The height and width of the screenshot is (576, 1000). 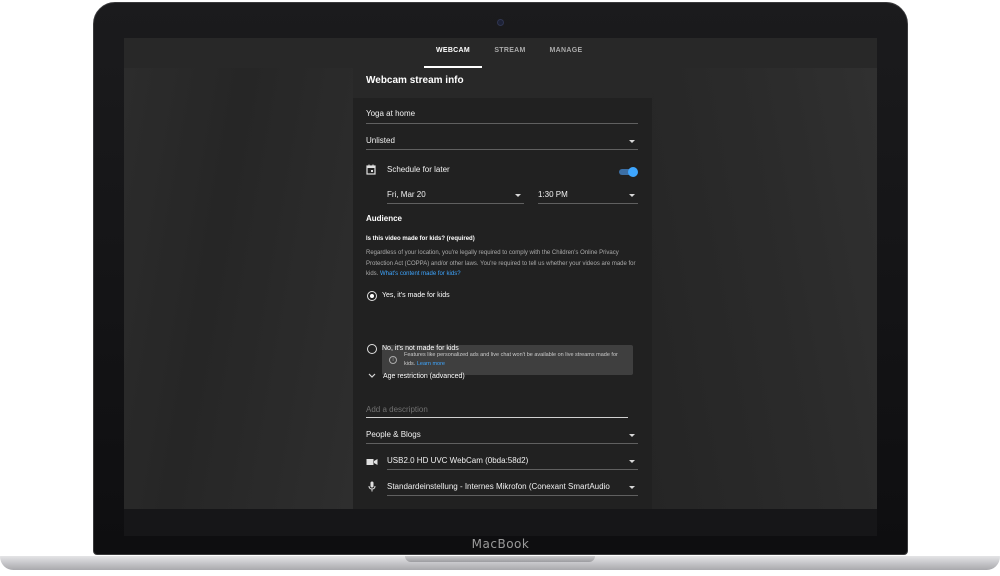 What do you see at coordinates (420, 274) in the screenshot?
I see `content-for-kids-link: What's content made for kids?` at bounding box center [420, 274].